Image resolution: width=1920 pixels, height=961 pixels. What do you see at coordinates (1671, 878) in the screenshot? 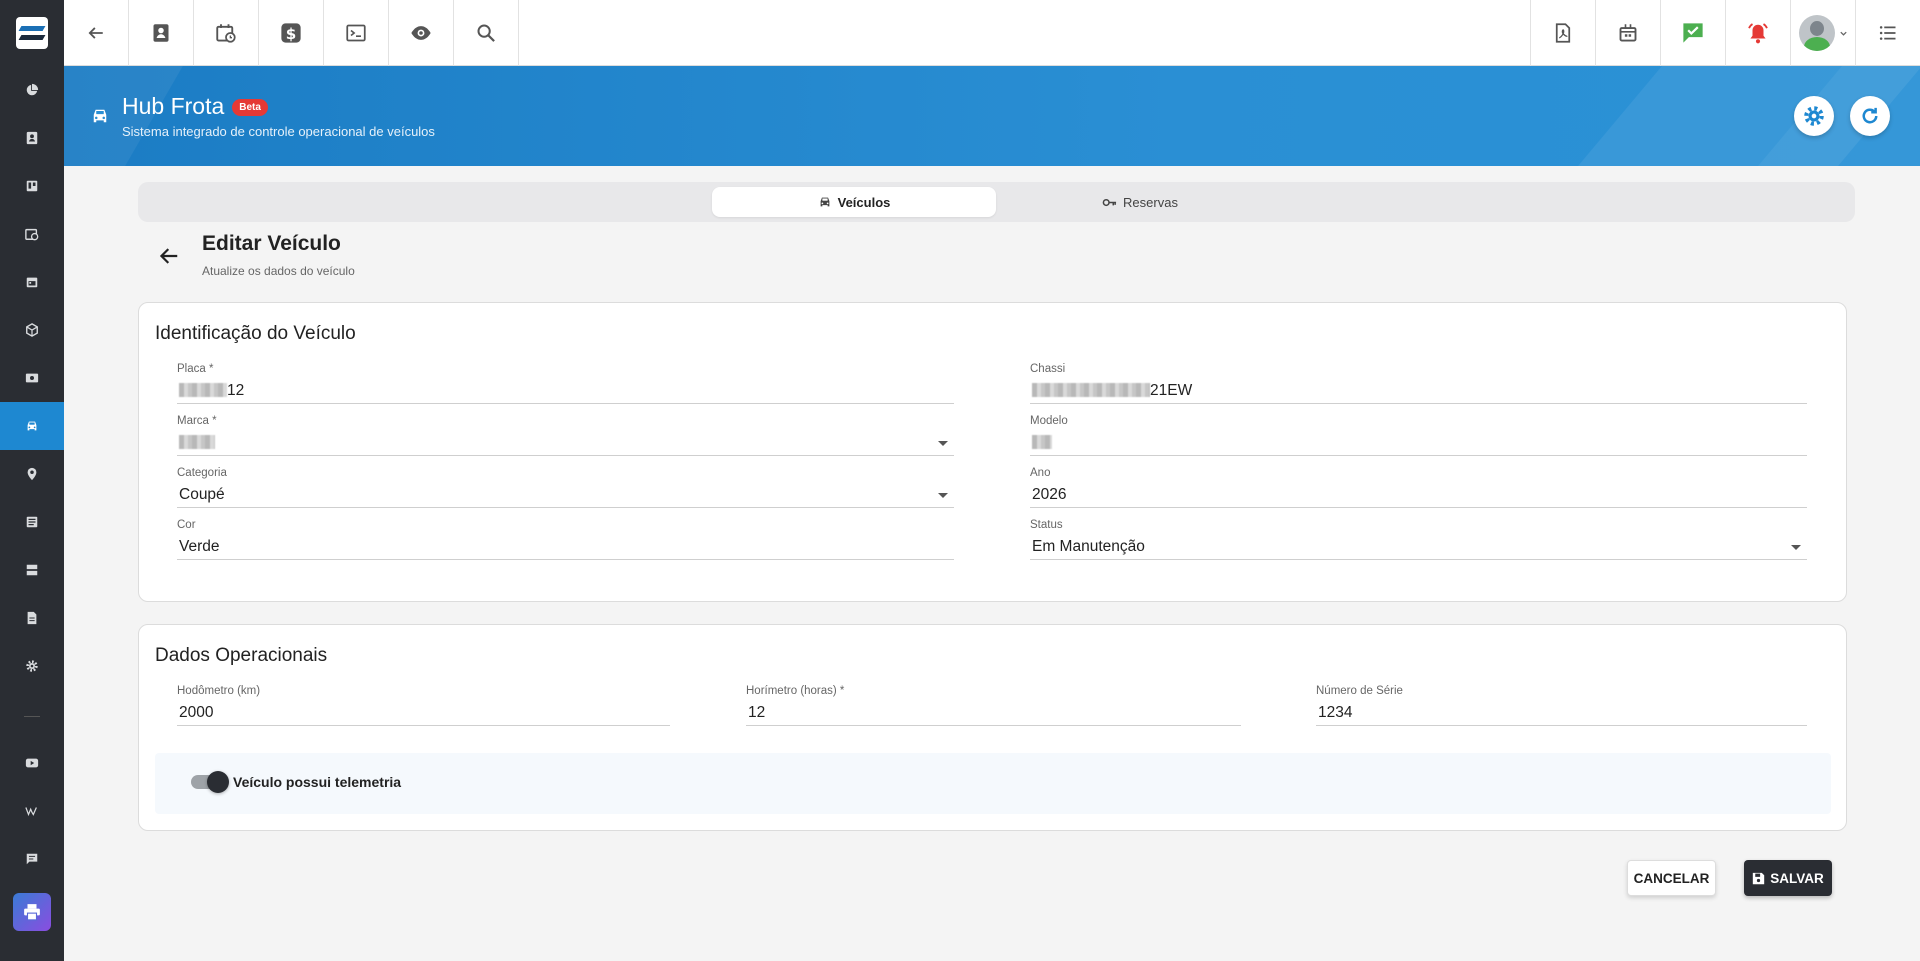
I see `cancel-button: CANCELAR` at bounding box center [1671, 878].